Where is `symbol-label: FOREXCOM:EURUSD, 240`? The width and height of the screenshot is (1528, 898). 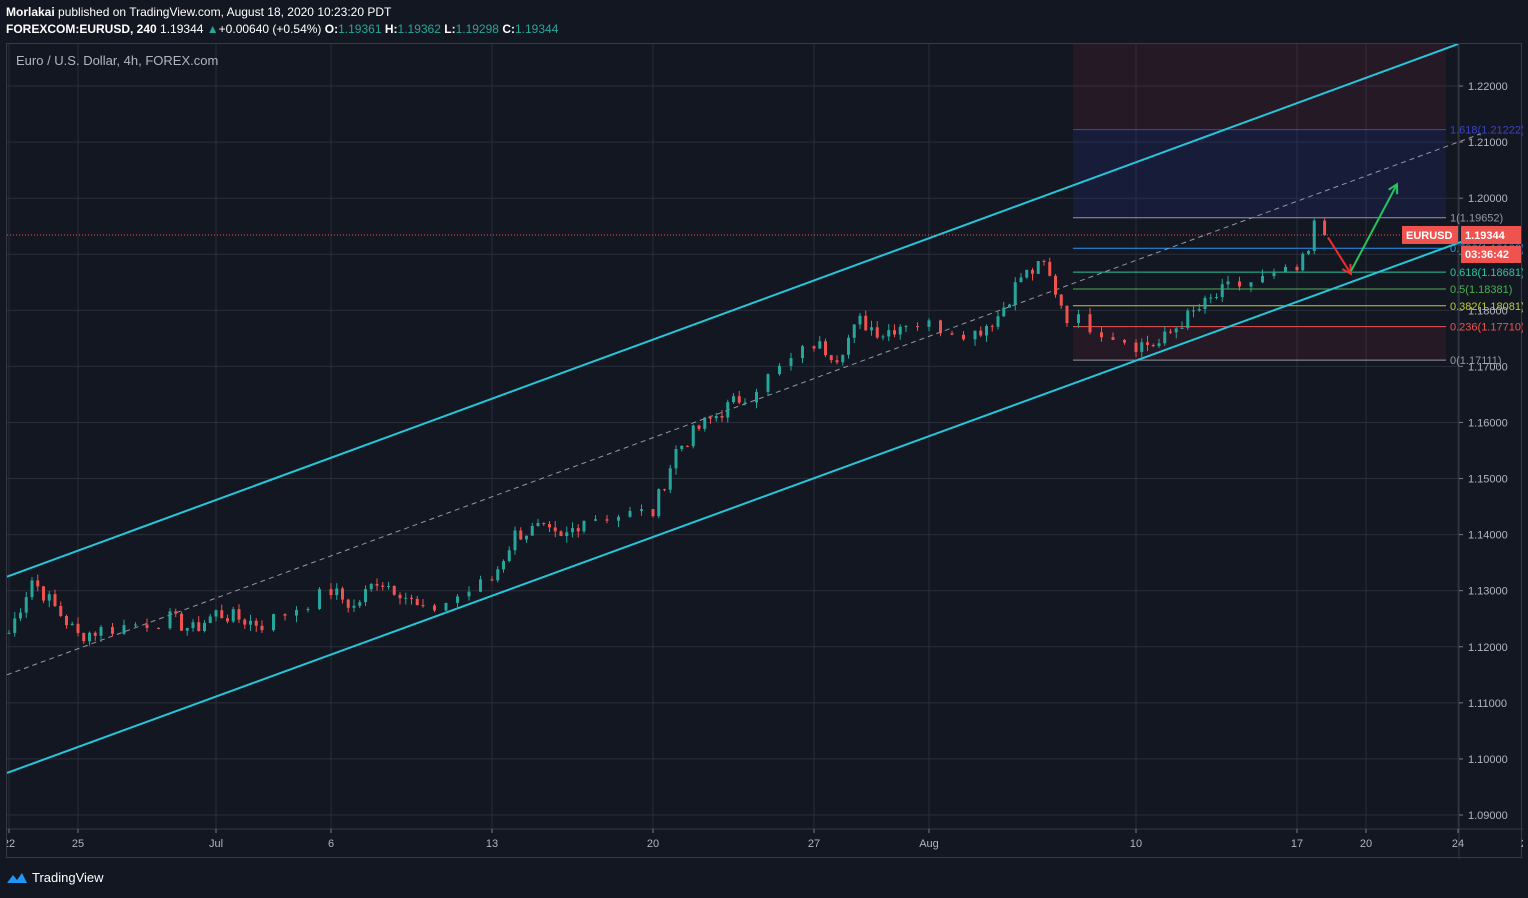 symbol-label: FOREXCOM:EURUSD, 240 is located at coordinates (81, 29).